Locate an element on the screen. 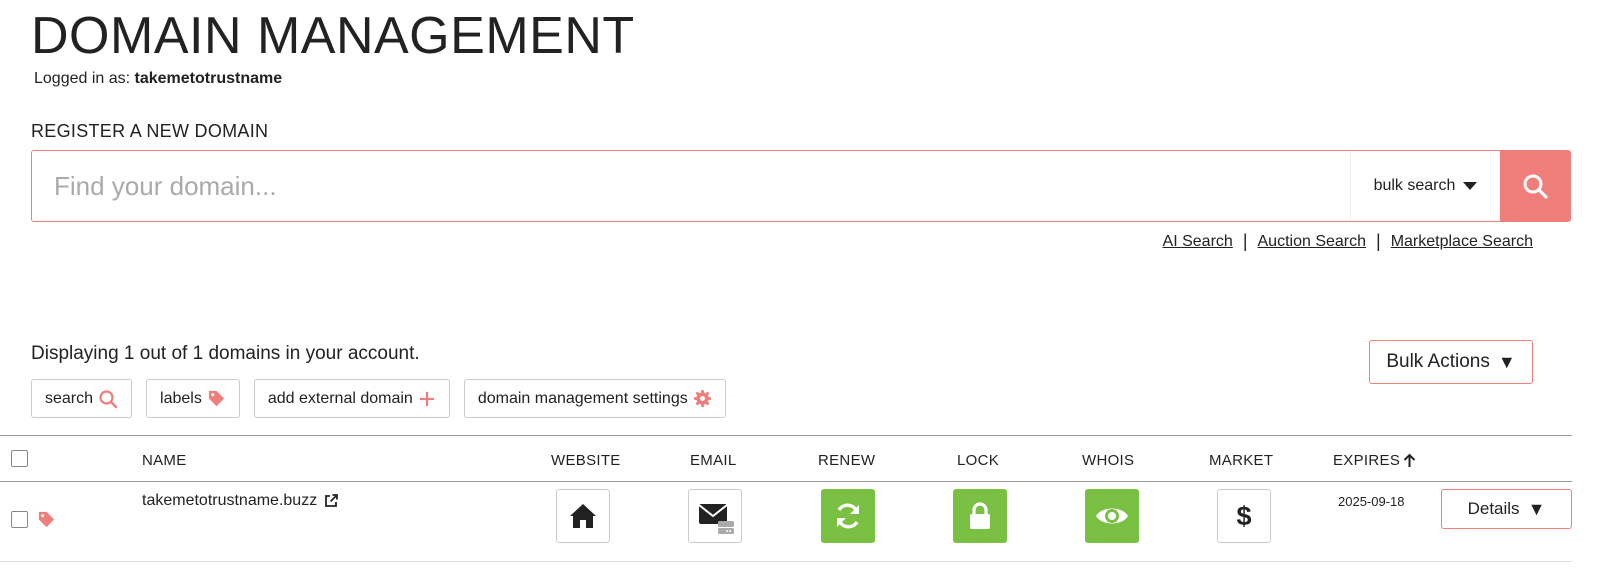  lock-icon is located at coordinates (980, 515).